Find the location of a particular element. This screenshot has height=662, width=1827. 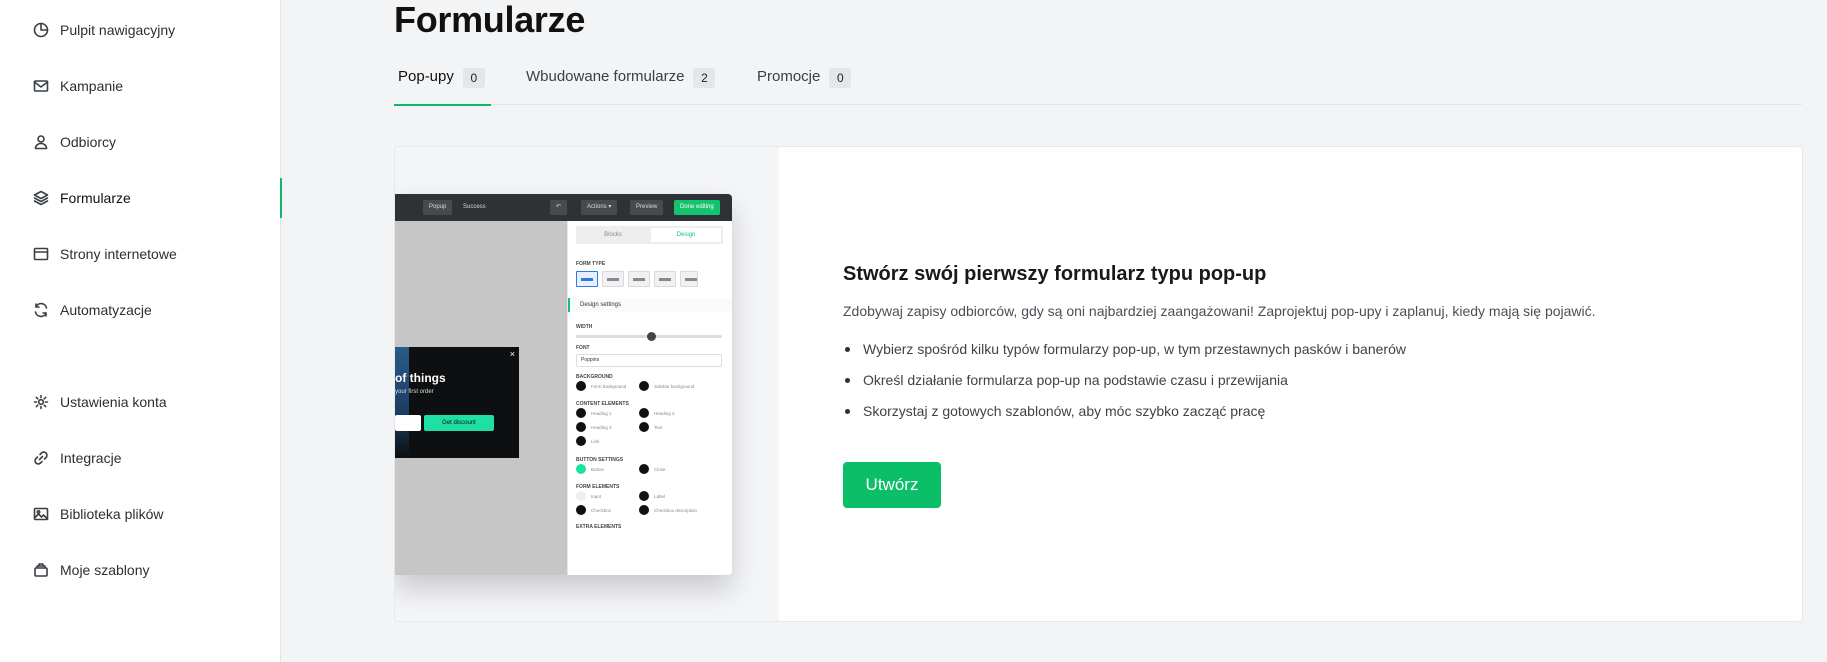

text-swatch: Text is located at coordinates (650, 427).